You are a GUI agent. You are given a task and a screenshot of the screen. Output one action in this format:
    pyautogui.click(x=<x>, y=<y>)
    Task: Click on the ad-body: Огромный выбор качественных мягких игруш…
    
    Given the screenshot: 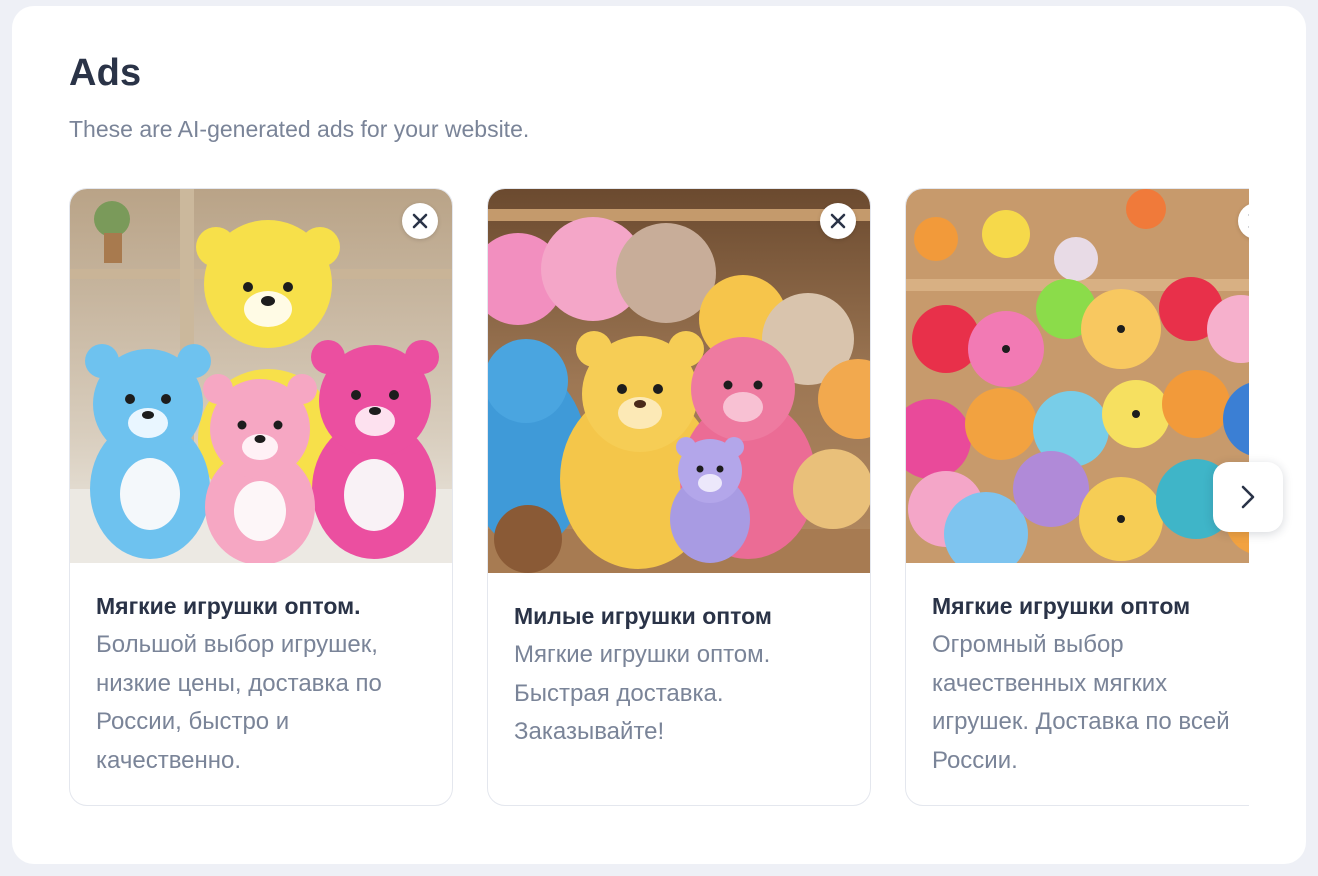 What is the action you would take?
    pyautogui.click(x=1081, y=702)
    